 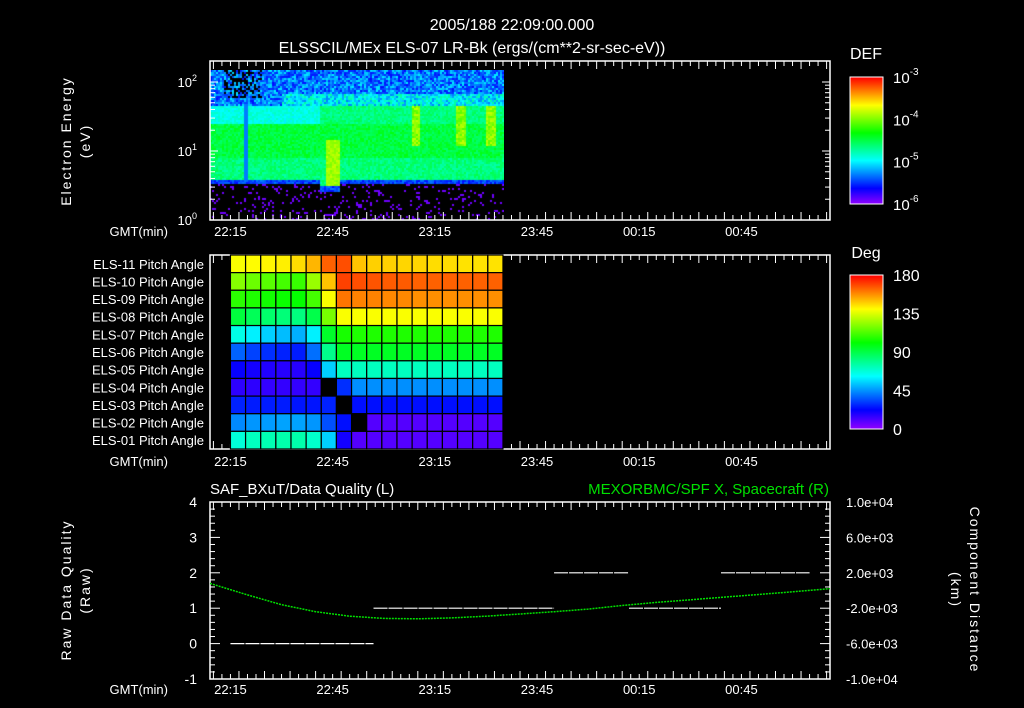 What do you see at coordinates (193, 502) in the screenshot?
I see `quality-tick-label: 4` at bounding box center [193, 502].